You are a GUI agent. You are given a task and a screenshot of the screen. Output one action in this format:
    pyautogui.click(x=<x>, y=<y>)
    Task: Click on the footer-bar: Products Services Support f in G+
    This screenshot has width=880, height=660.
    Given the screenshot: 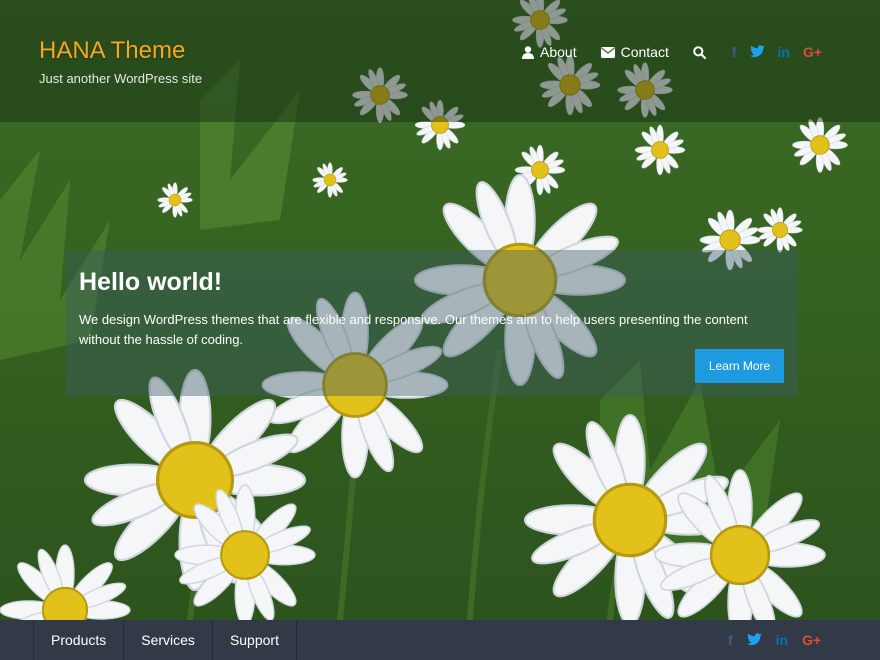 What is the action you would take?
    pyautogui.click(x=440, y=640)
    